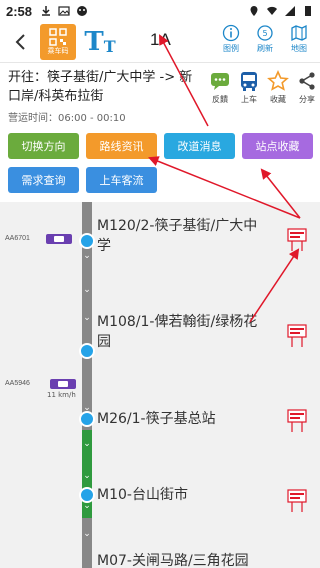 The width and height of the screenshot is (320, 568). I want to click on back-button, so click(20, 42).